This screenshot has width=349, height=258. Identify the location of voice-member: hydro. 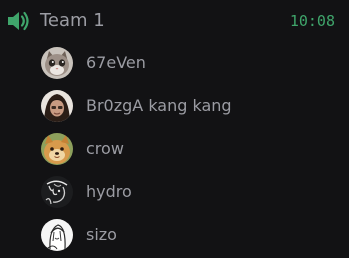
(183, 192).